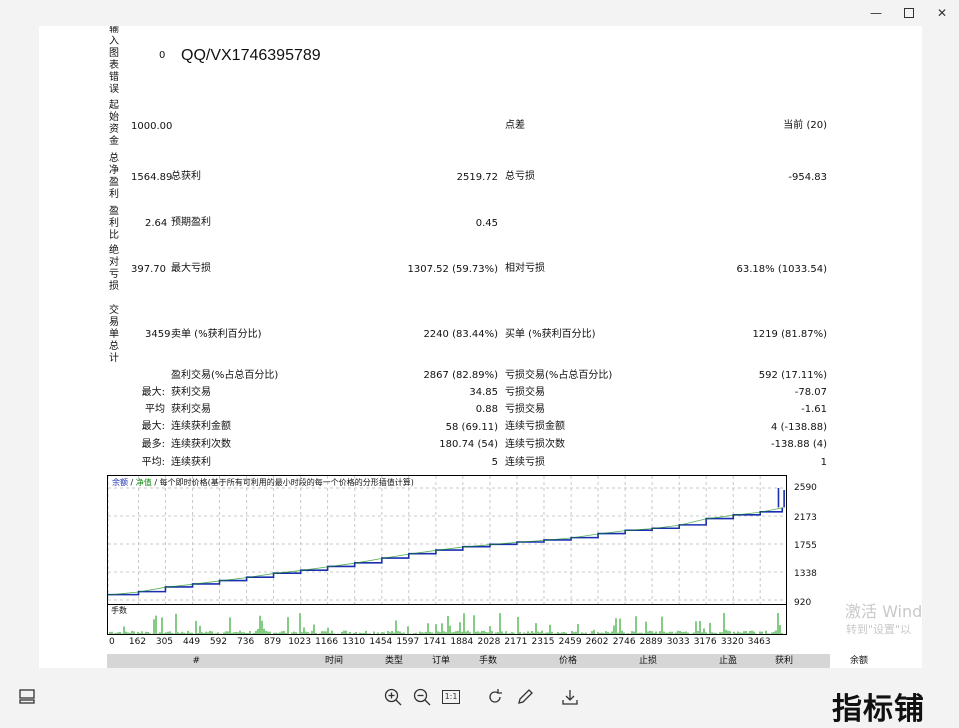 This screenshot has width=959, height=728. I want to click on absolute-drawdown-value: 397.70, so click(148, 269).